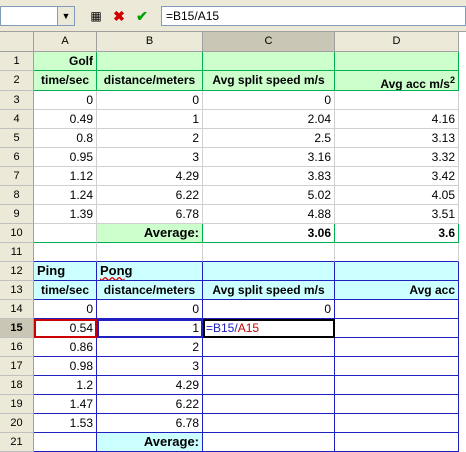  Describe the element at coordinates (150, 328) in the screenshot. I see `pingpong-distance-cell-referenced: 1` at that location.